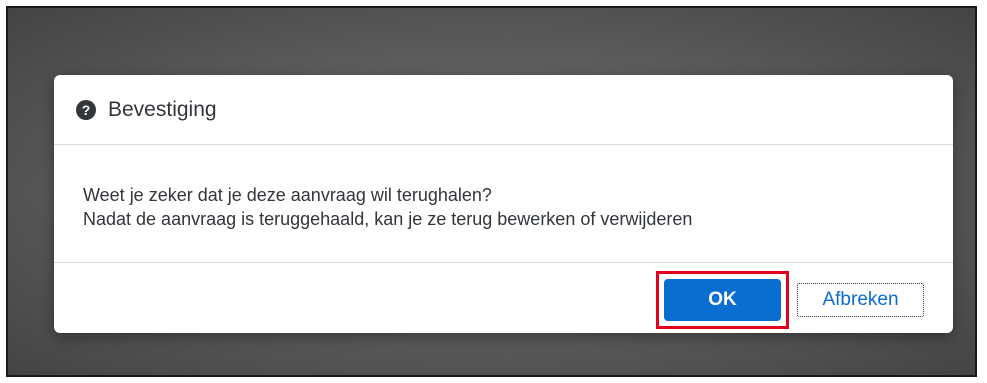 The image size is (987, 383). What do you see at coordinates (722, 300) in the screenshot?
I see `ok-button: OK` at bounding box center [722, 300].